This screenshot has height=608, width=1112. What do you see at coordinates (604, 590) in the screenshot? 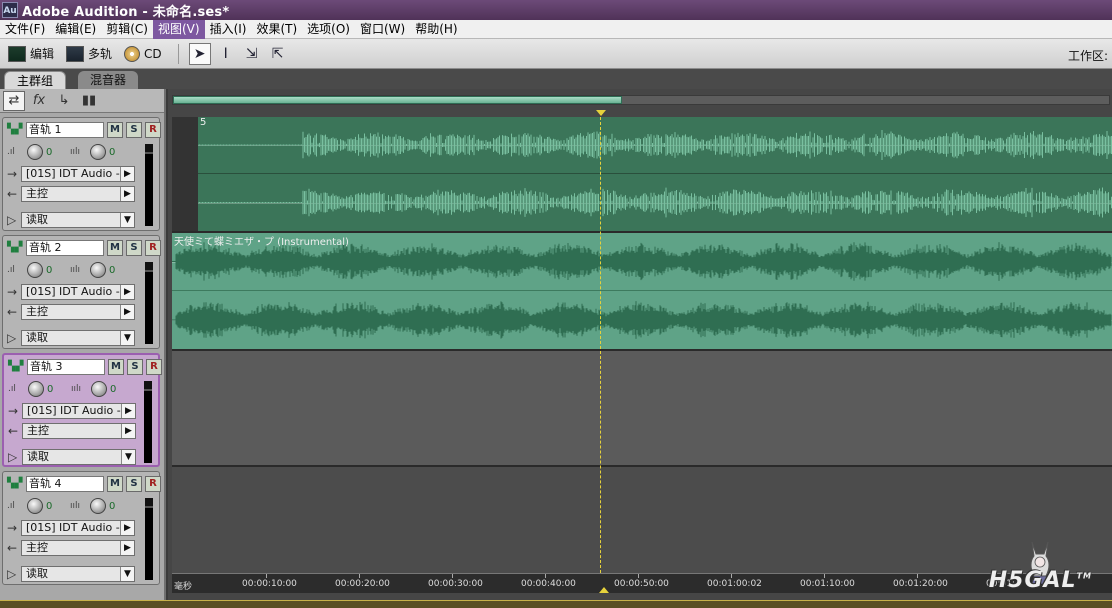
I see `playhead-bottom-marker-icon` at bounding box center [604, 590].